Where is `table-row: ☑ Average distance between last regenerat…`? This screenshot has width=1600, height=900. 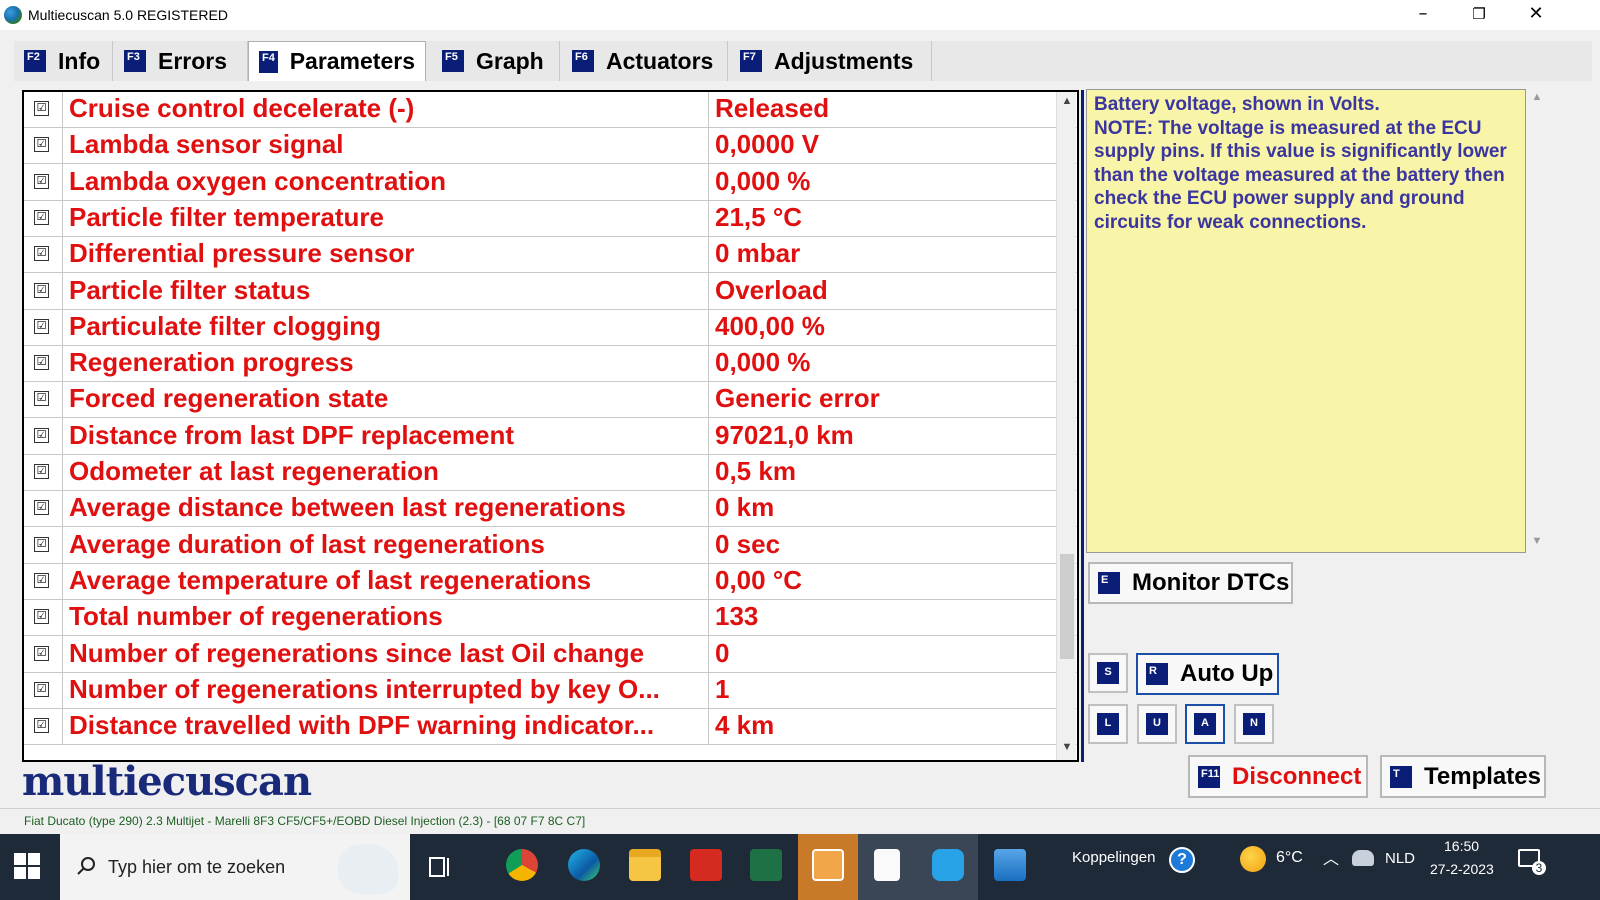
table-row: ☑ Average distance between last regenerat… is located at coordinates (550, 509).